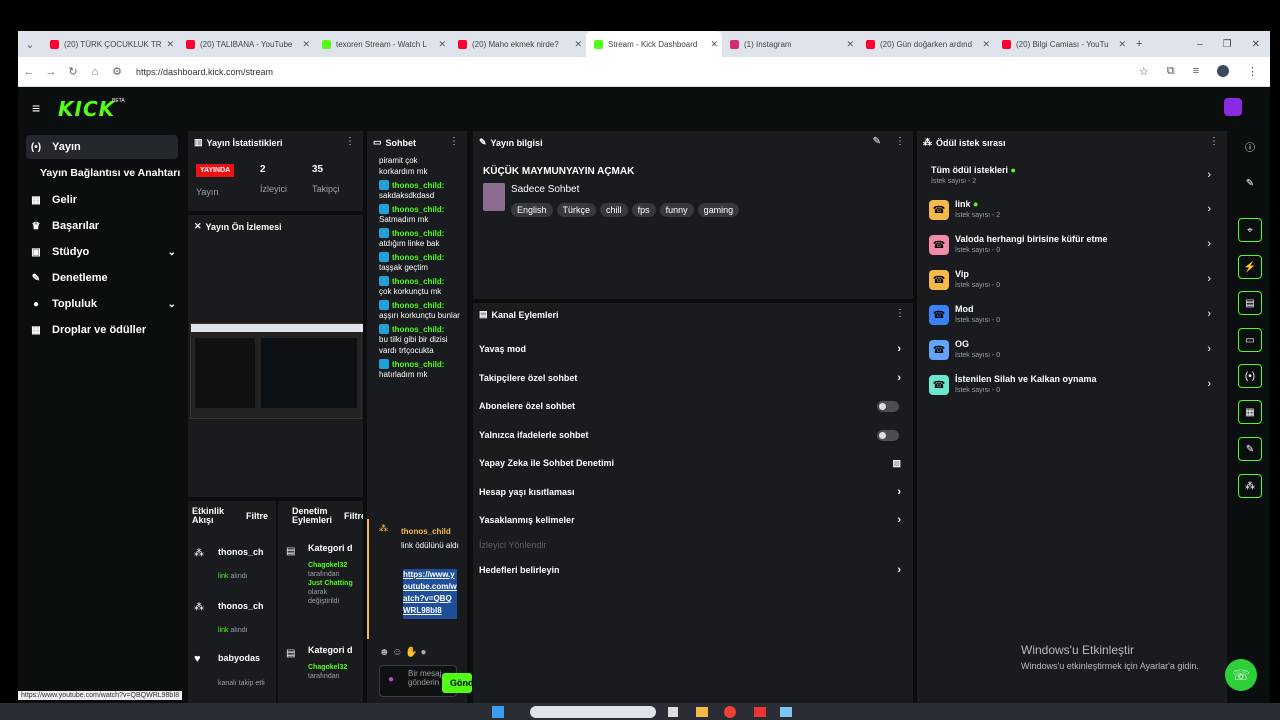  I want to click on restore-icon: ❐, so click(1227, 44).